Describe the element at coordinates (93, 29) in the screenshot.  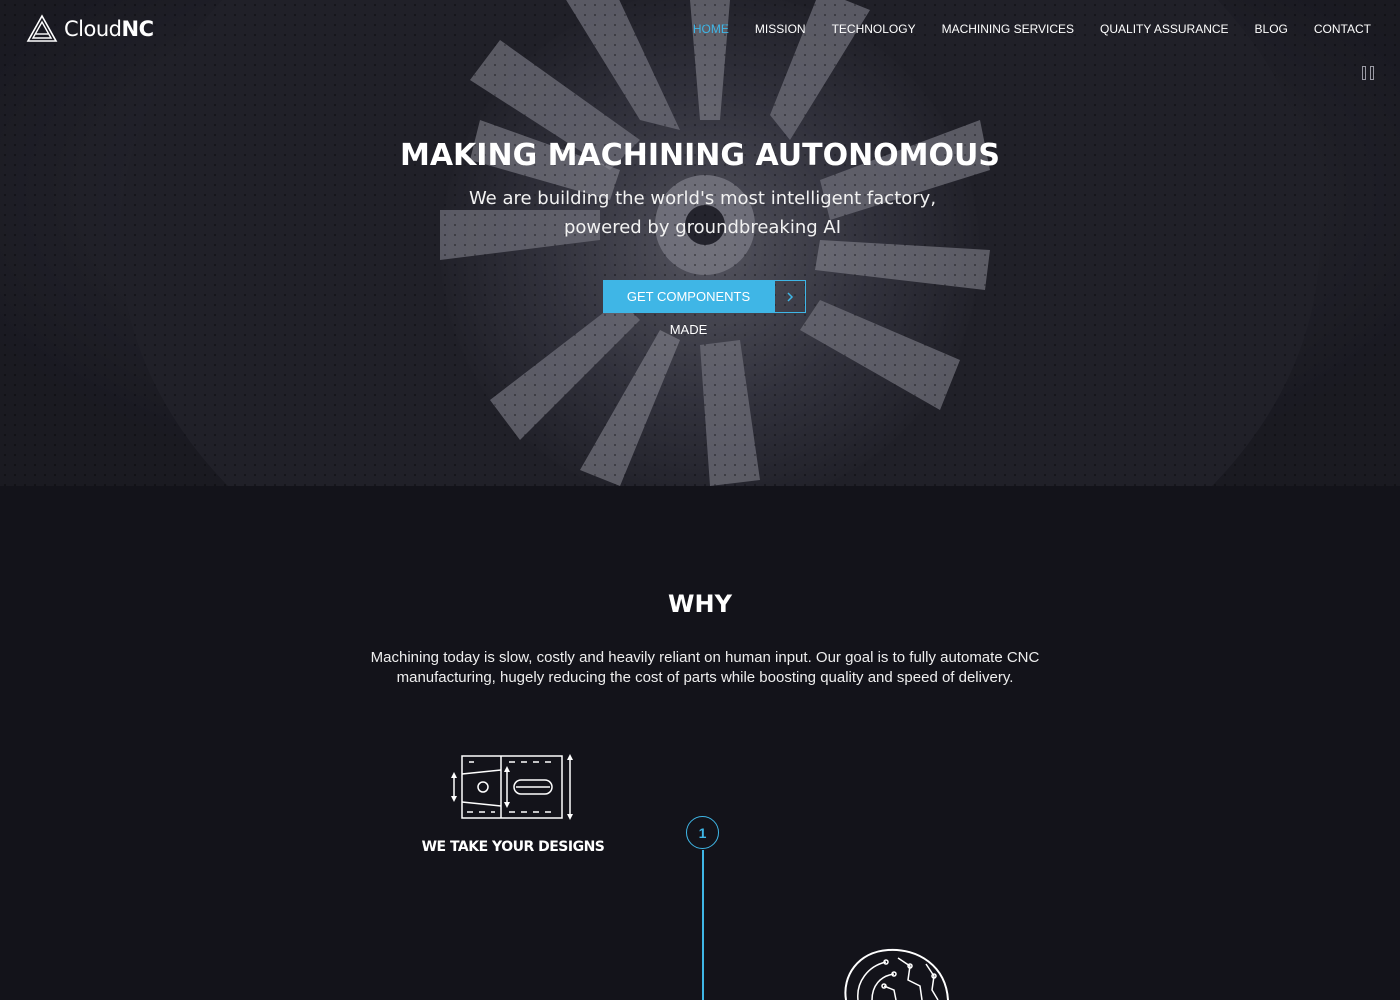
I see `brand-name-light: Cloud` at that location.